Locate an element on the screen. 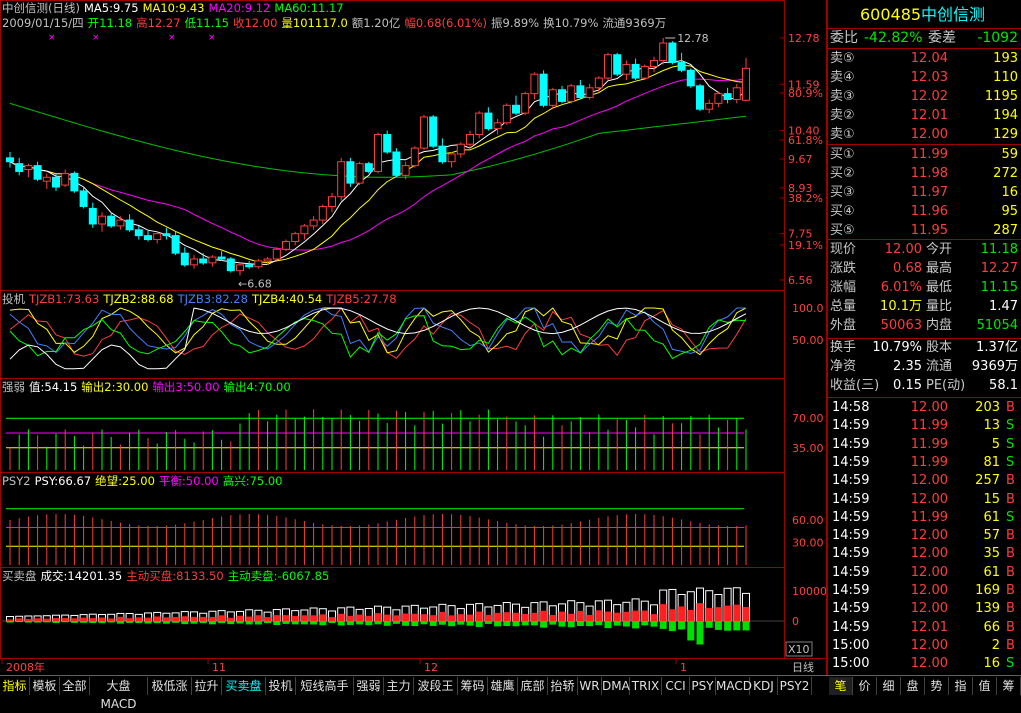  tab-23: PSY2 is located at coordinates (795, 686).